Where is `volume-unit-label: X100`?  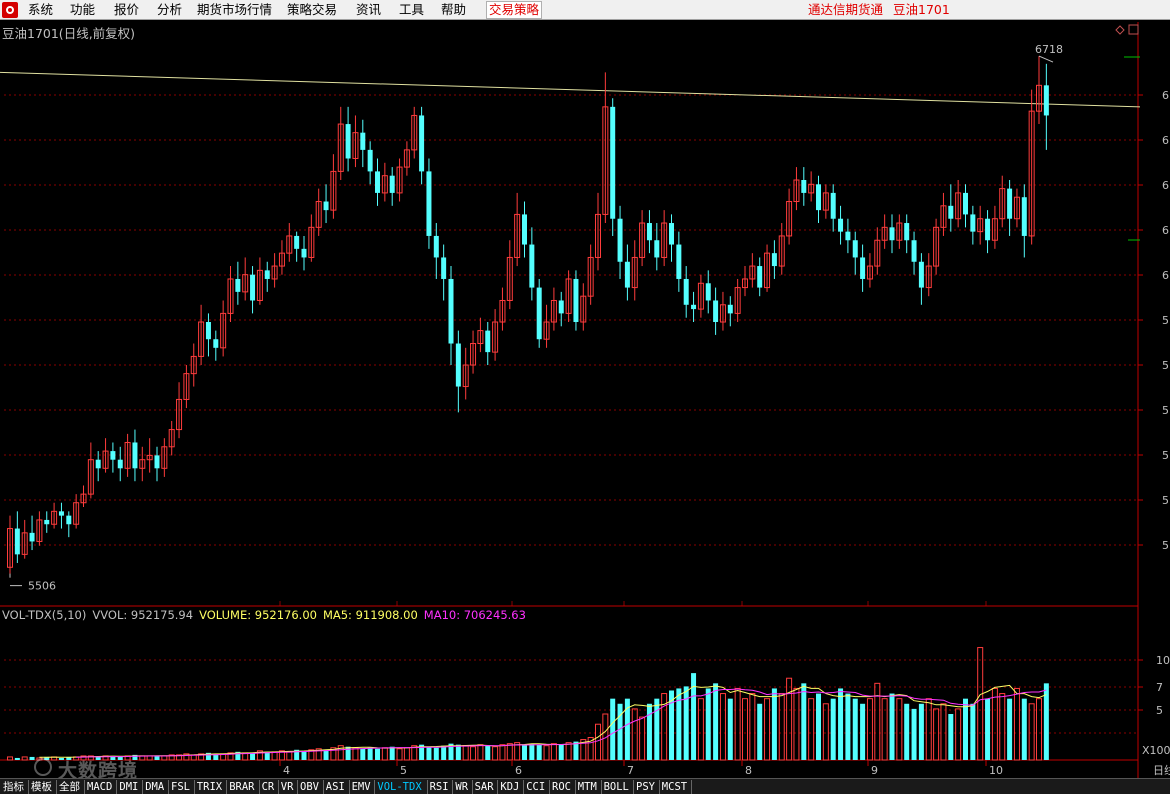
volume-unit-label: X100 is located at coordinates (1156, 750).